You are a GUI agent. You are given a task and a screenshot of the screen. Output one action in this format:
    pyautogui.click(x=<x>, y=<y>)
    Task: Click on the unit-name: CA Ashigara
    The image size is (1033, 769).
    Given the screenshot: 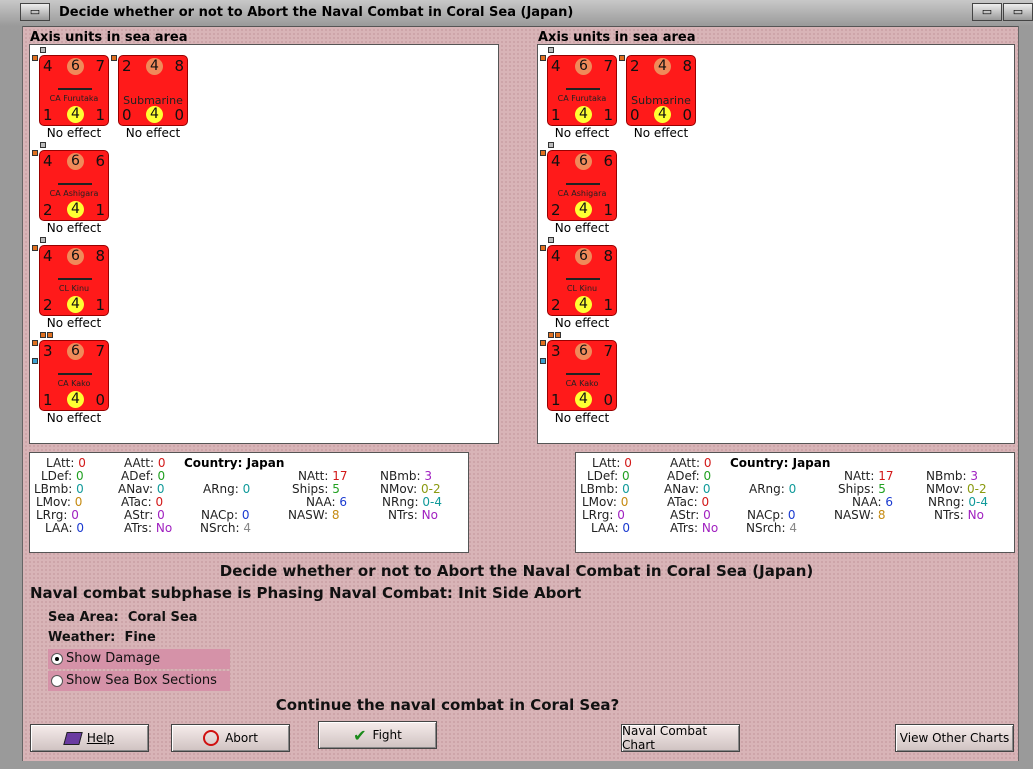 What is the action you would take?
    pyautogui.click(x=74, y=193)
    